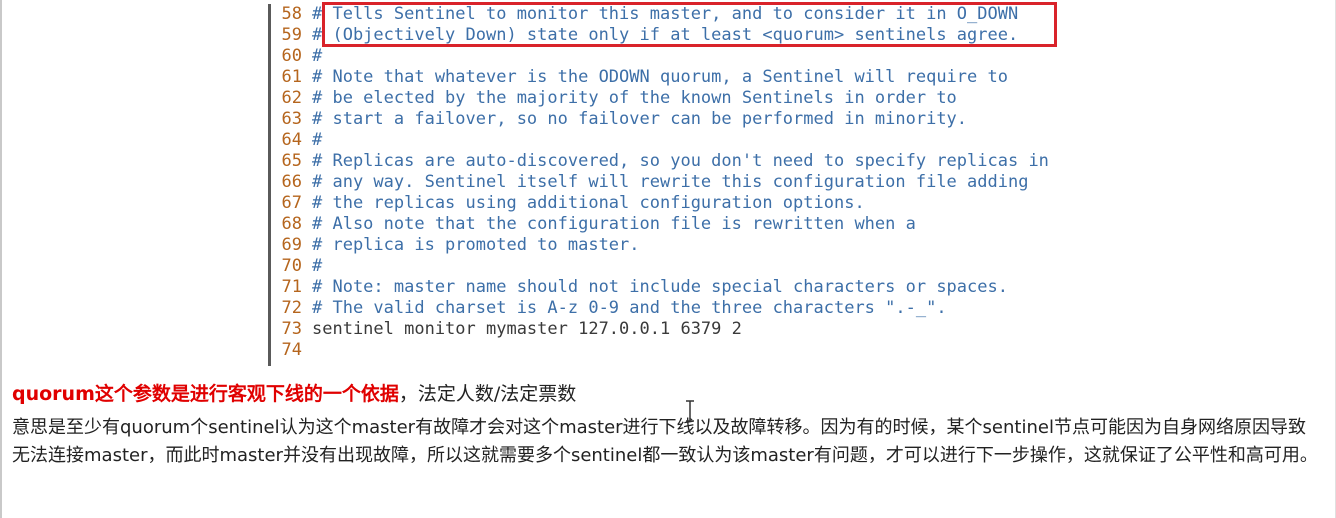  I want to click on line-number: 63, so click(291, 119).